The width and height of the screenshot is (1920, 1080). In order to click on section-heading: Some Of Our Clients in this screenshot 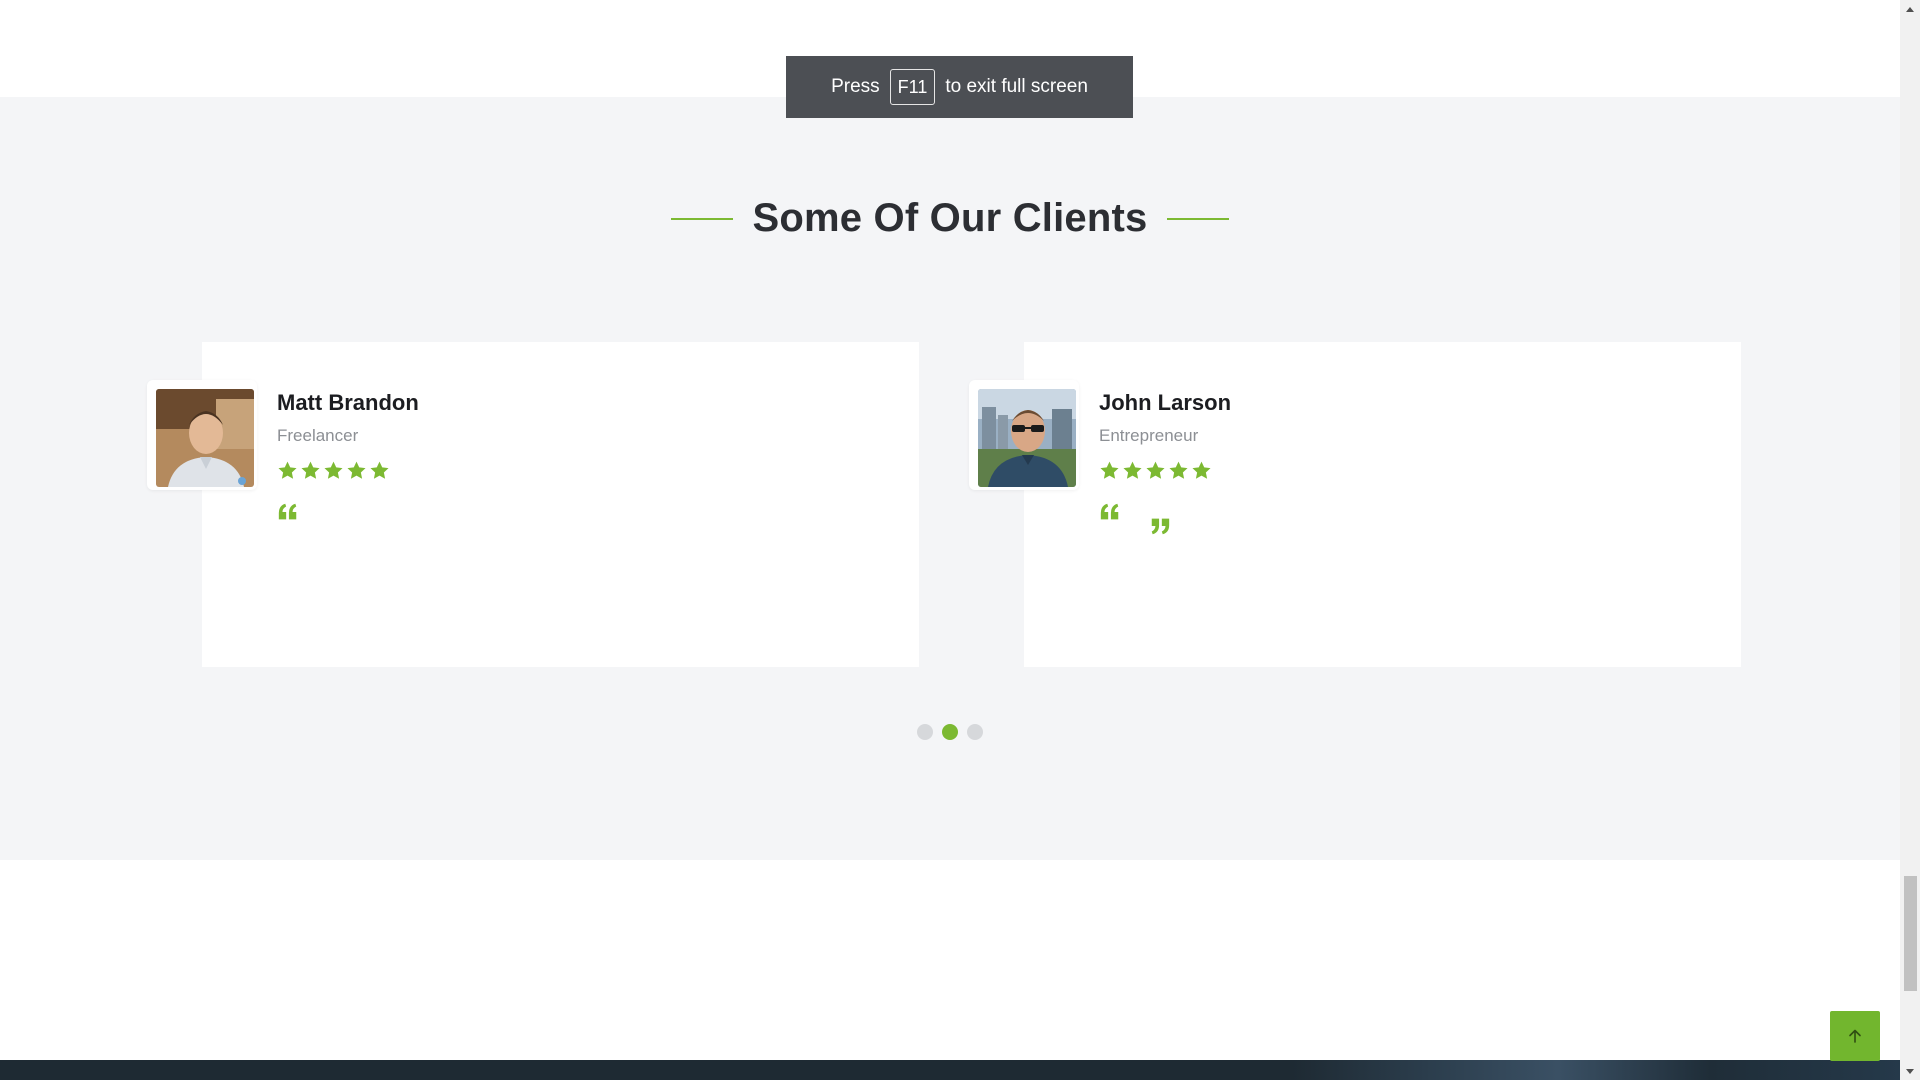, I will do `click(950, 218)`.